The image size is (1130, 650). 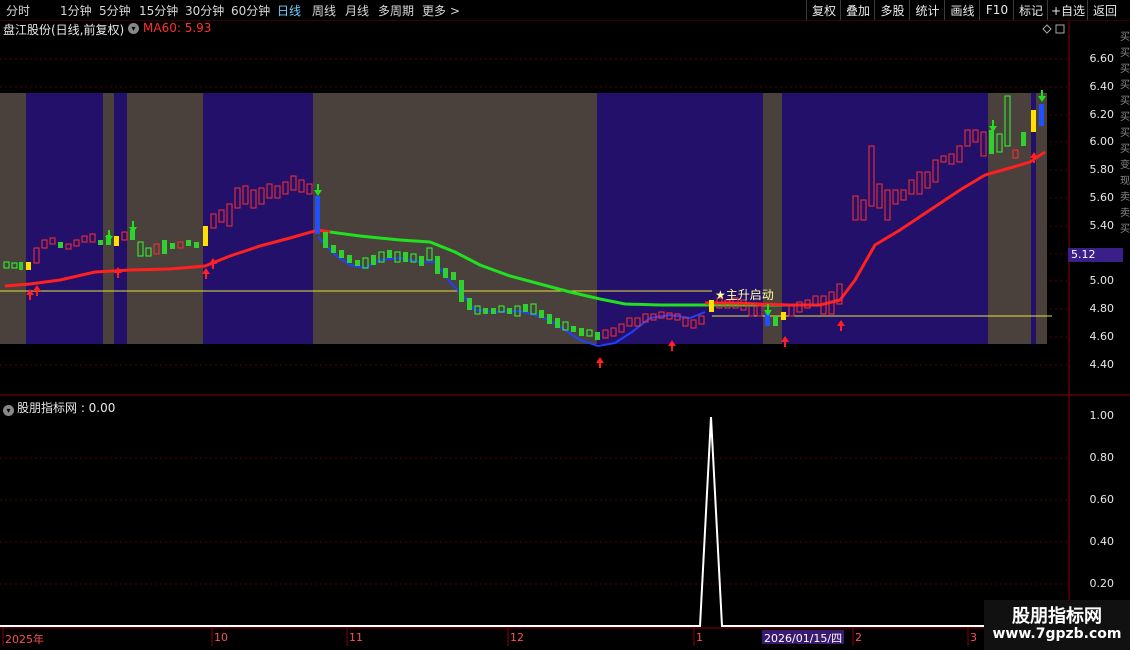 I want to click on main-rise-signal-label: ★主升启动, so click(x=744, y=295).